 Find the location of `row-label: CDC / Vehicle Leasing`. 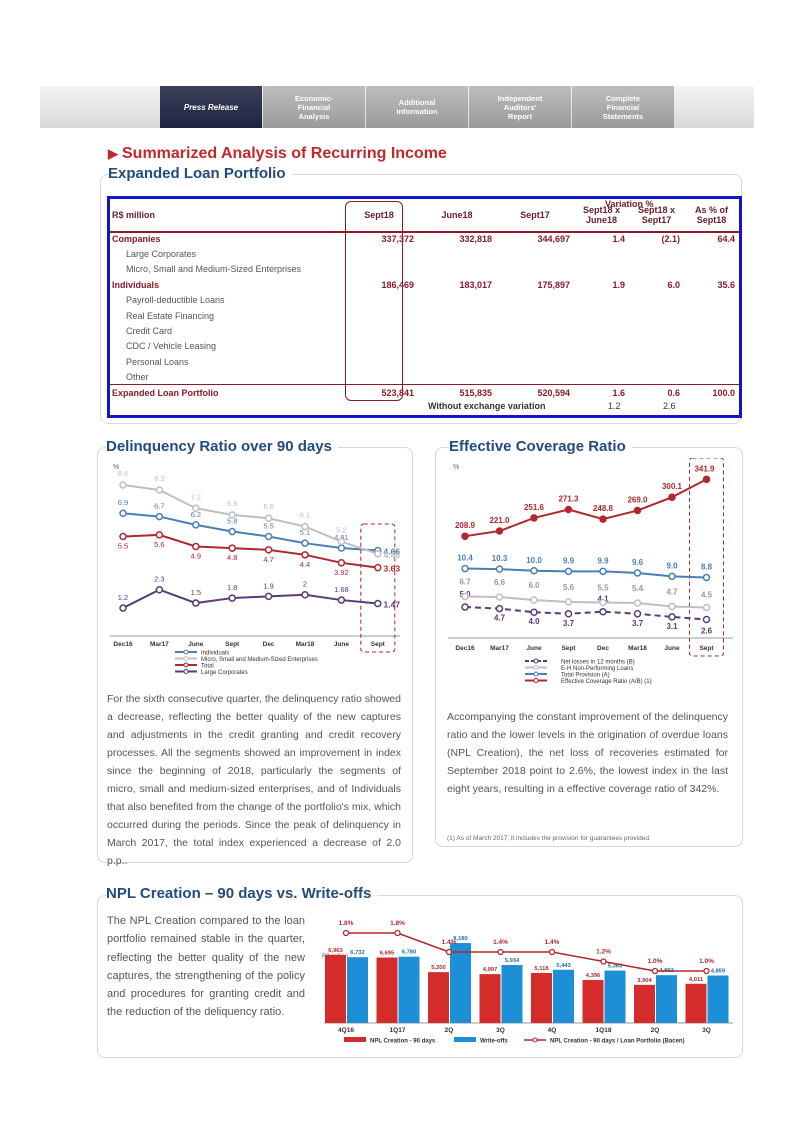

row-label: CDC / Vehicle Leasing is located at coordinates (171, 346).